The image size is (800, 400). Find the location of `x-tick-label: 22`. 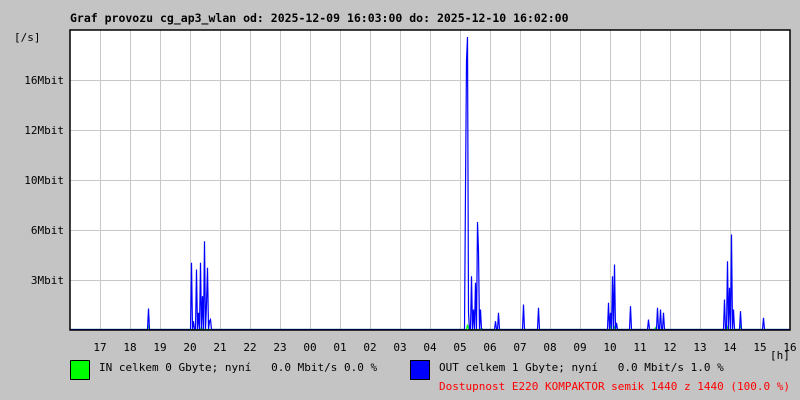

x-tick-label: 22 is located at coordinates (249, 347).